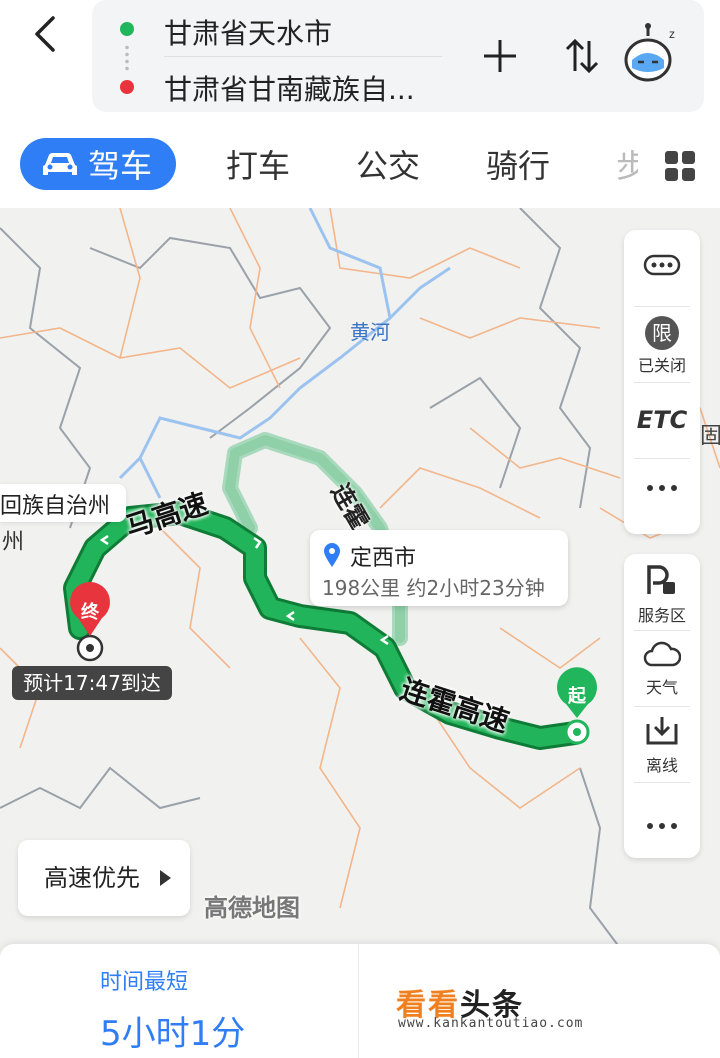  What do you see at coordinates (662, 420) in the screenshot?
I see `etc-button: ETC` at bounding box center [662, 420].